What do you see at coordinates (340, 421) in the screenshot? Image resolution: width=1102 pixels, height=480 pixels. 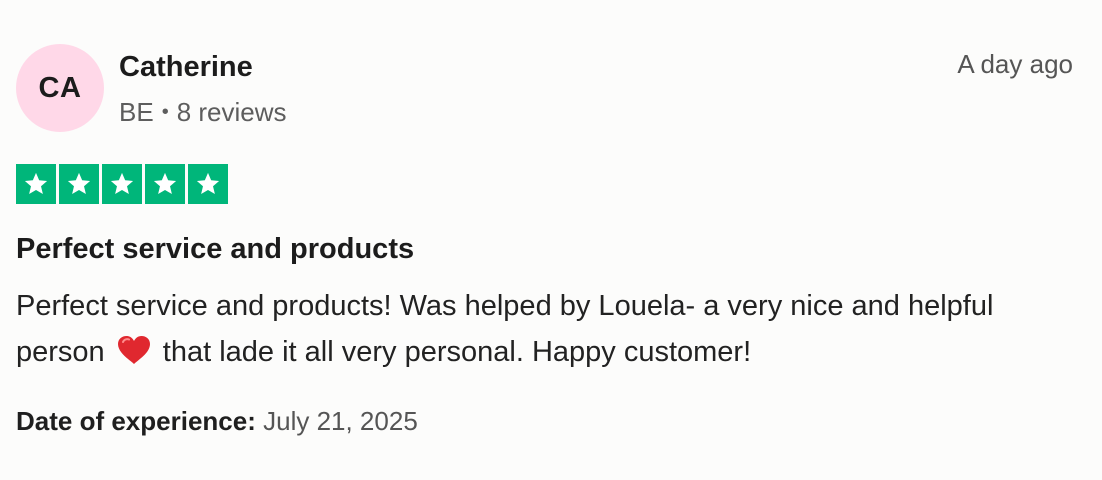 I see `experience-date: July 21, 2025` at bounding box center [340, 421].